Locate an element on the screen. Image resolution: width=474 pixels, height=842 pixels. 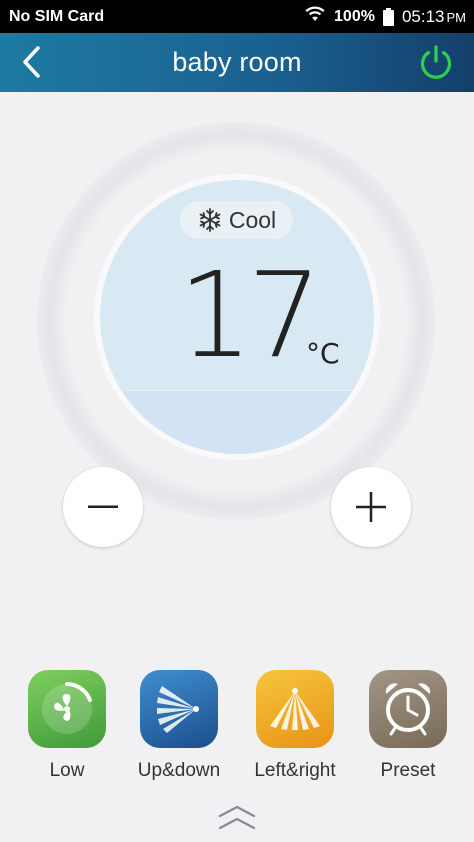
temperature-value: 17 is located at coordinates (250, 315).